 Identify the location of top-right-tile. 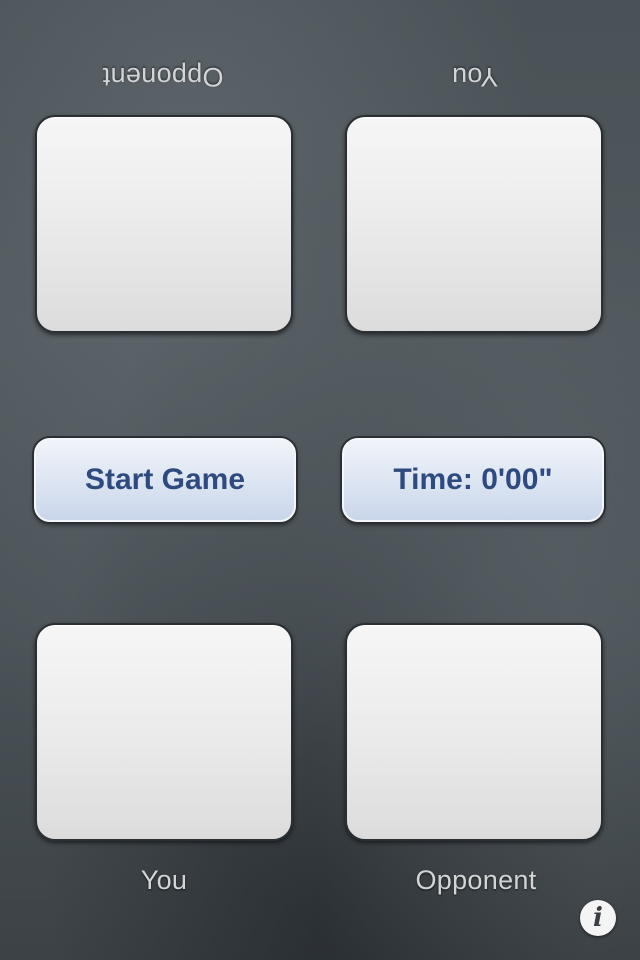
(474, 224).